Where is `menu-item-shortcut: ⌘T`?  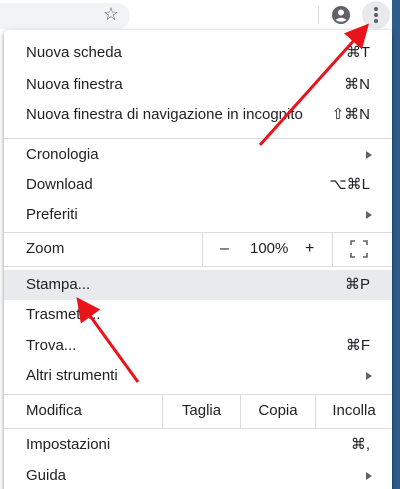
menu-item-shortcut: ⌘T is located at coordinates (357, 52).